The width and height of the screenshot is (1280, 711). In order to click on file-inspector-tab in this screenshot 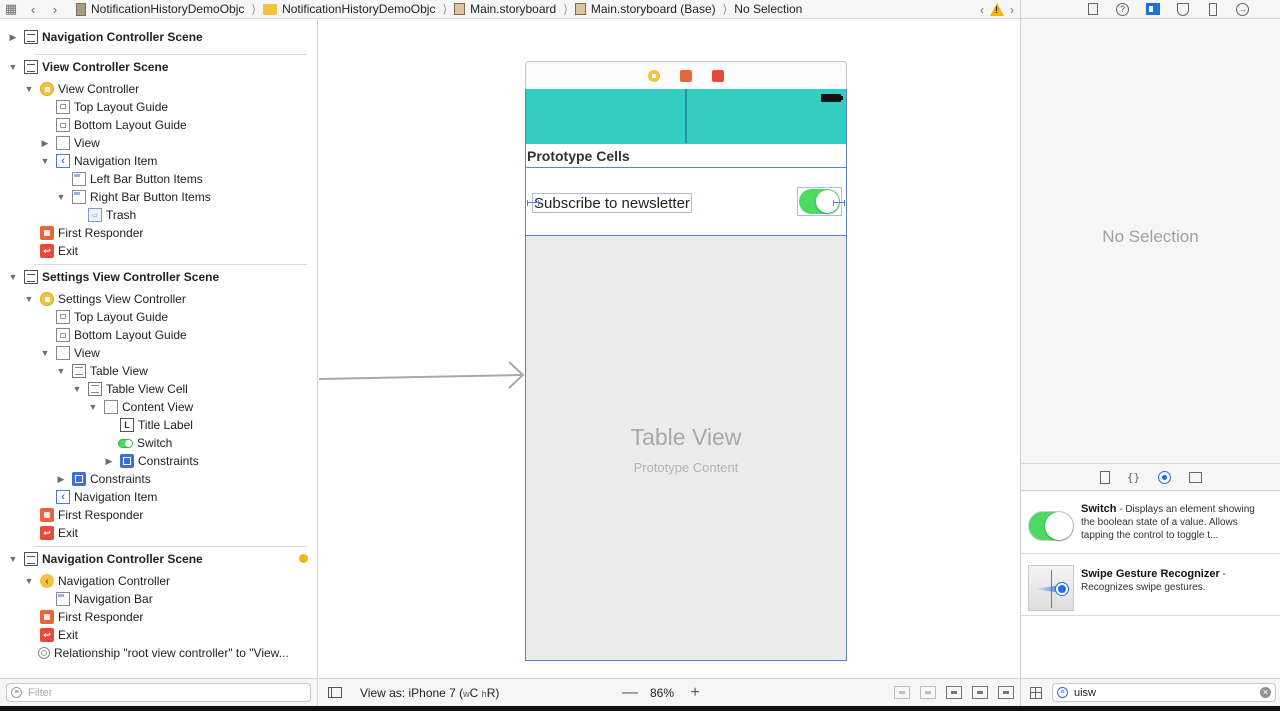, I will do `click(1092, 9)`.